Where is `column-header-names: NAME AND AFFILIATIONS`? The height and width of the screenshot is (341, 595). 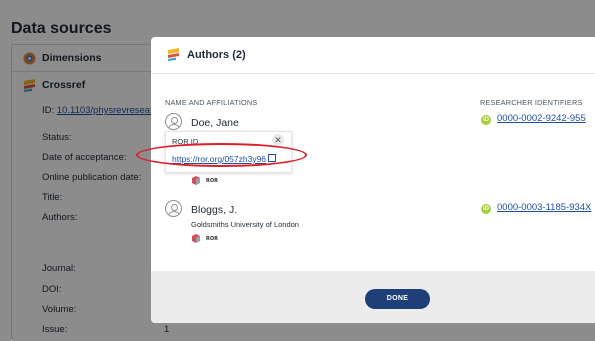
column-header-names: NAME AND AFFILIATIONS is located at coordinates (211, 102).